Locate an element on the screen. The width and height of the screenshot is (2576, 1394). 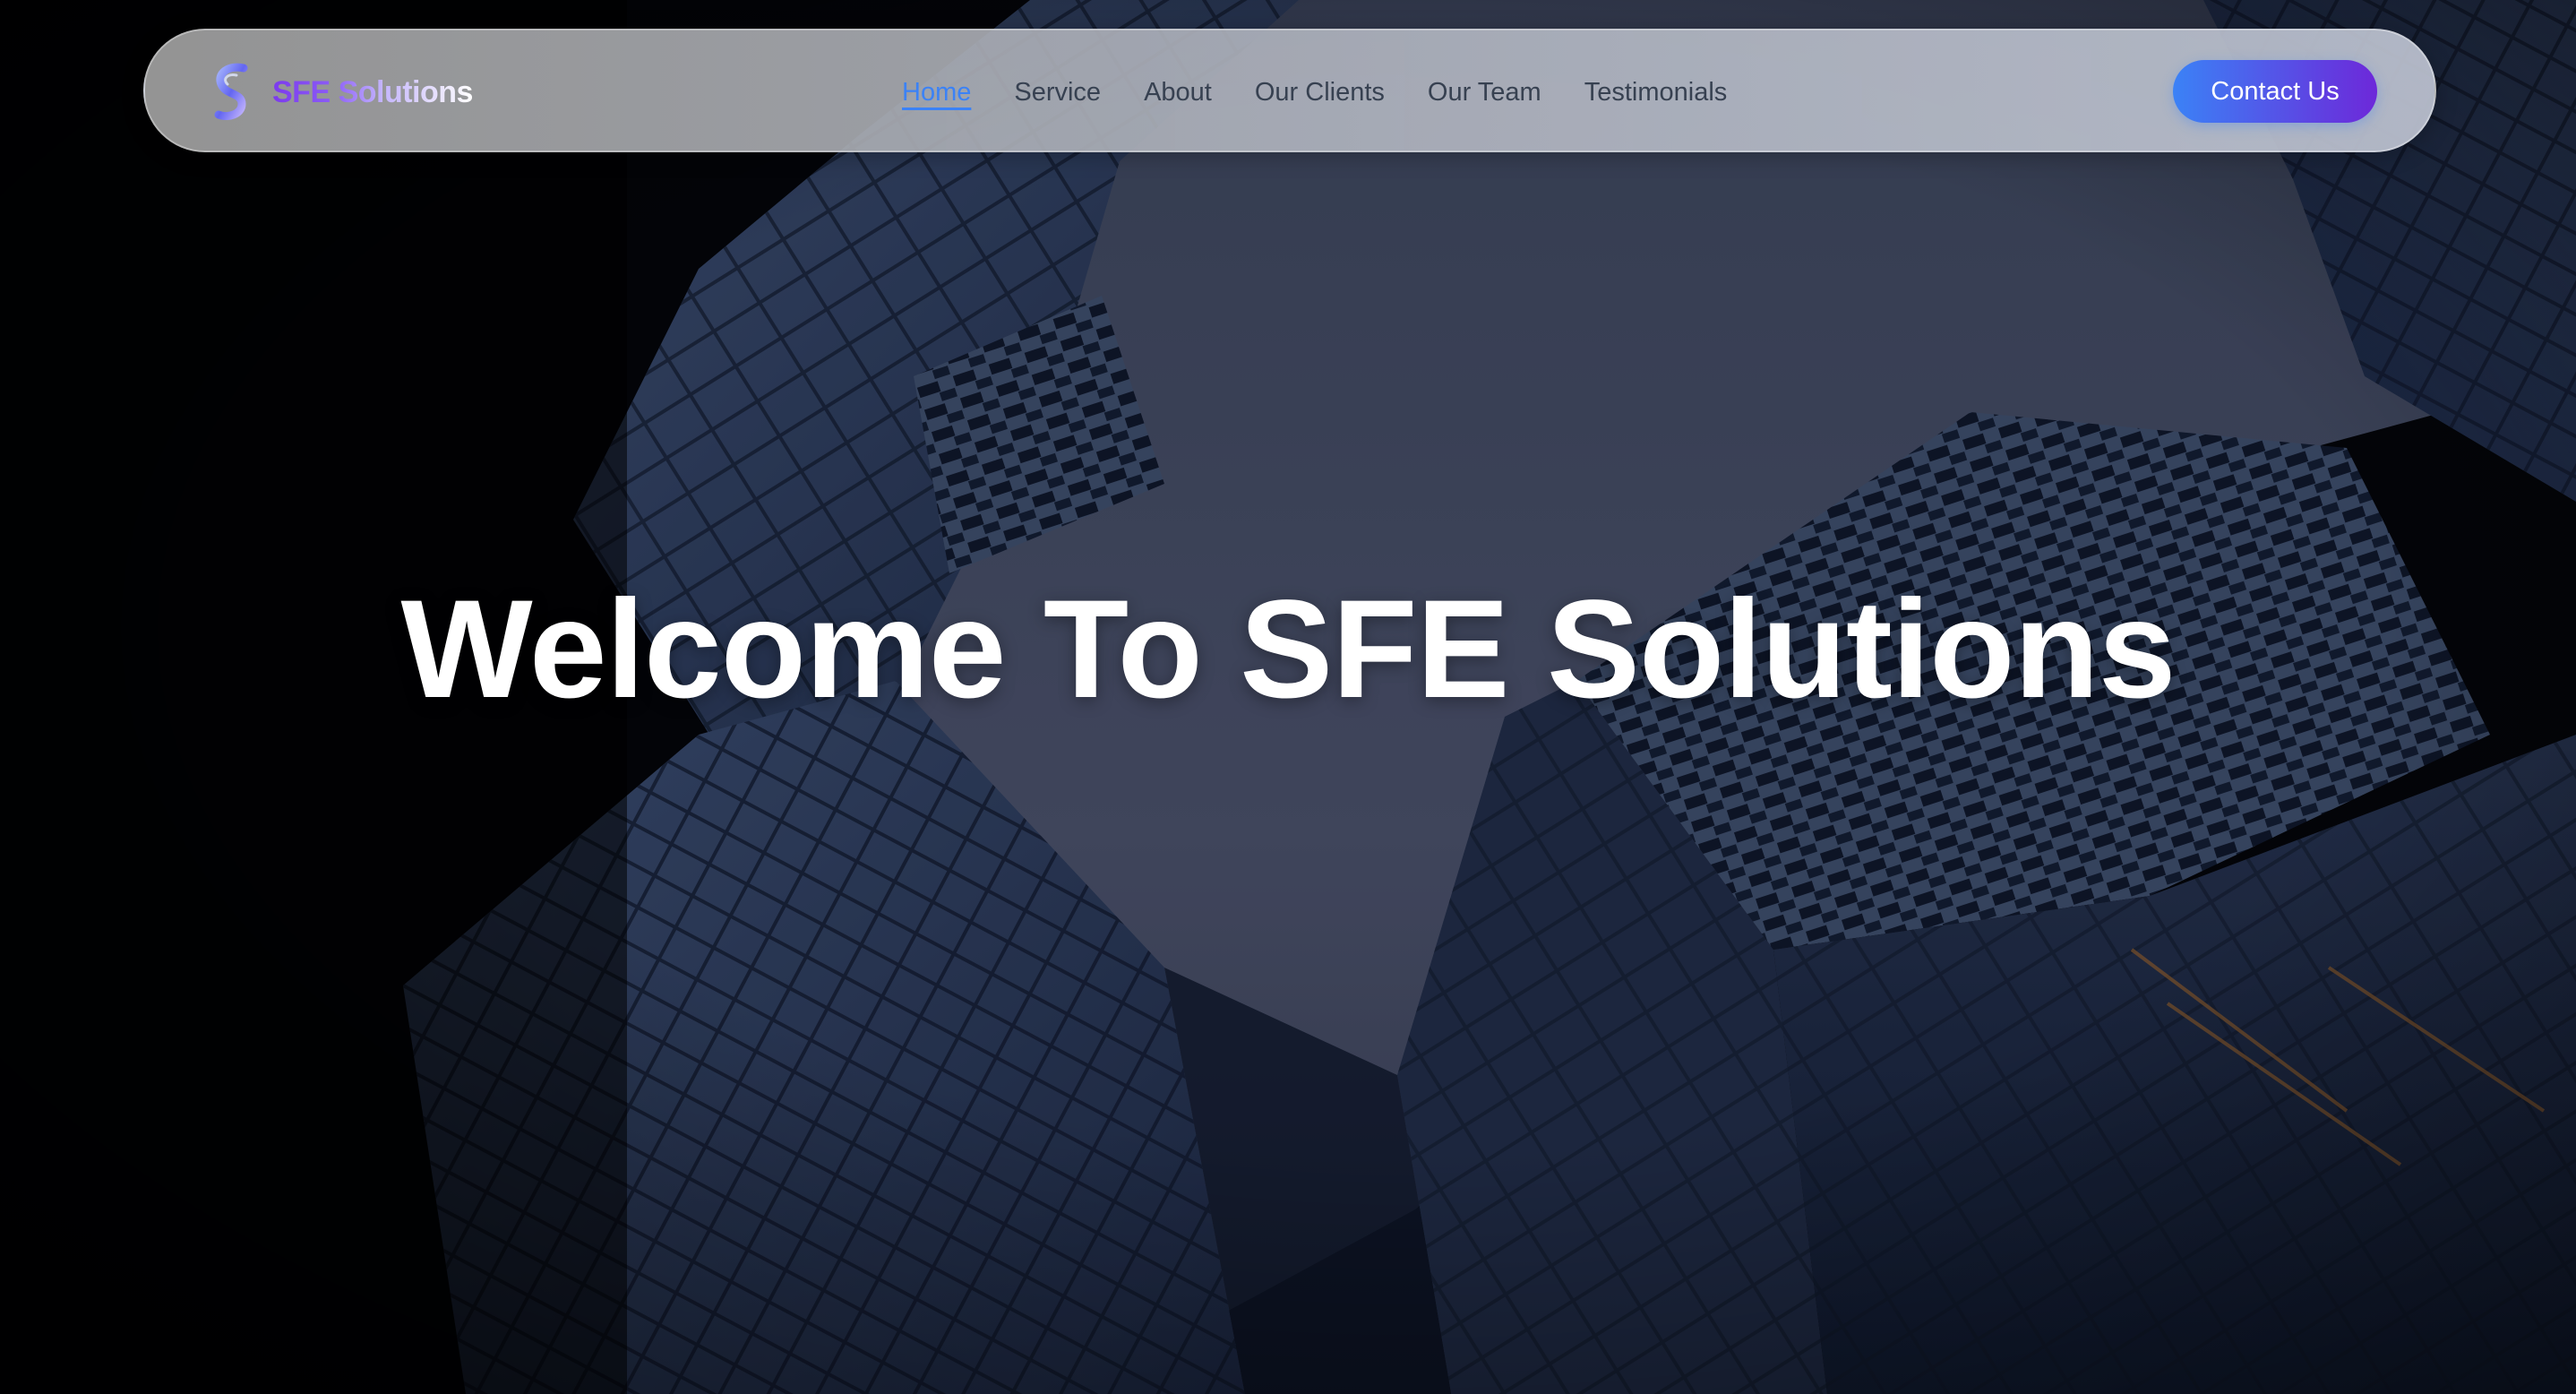
contact-us-button: Contact Us is located at coordinates (2275, 92).